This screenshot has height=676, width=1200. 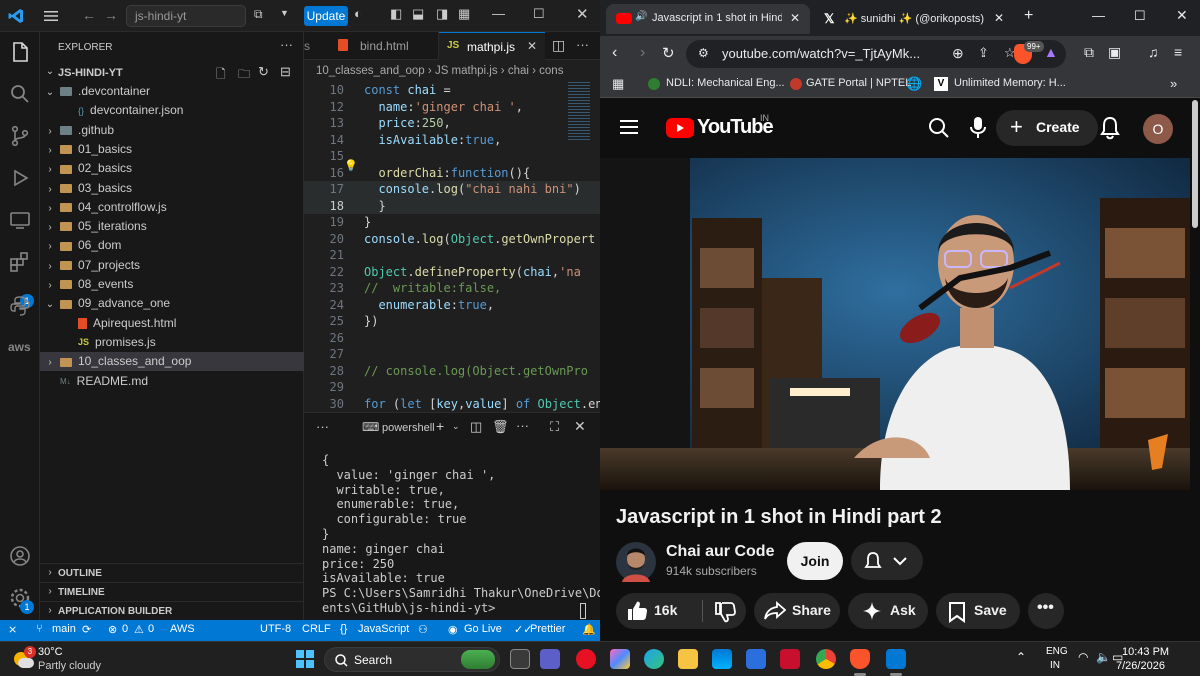 What do you see at coordinates (939, 128) in the screenshot?
I see `search-icon` at bounding box center [939, 128].